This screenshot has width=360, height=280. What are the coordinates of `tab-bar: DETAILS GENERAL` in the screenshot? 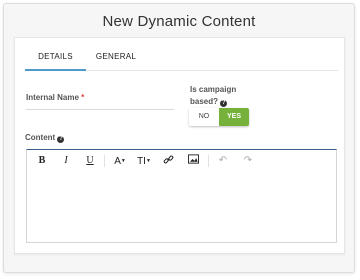 It's located at (181, 54).